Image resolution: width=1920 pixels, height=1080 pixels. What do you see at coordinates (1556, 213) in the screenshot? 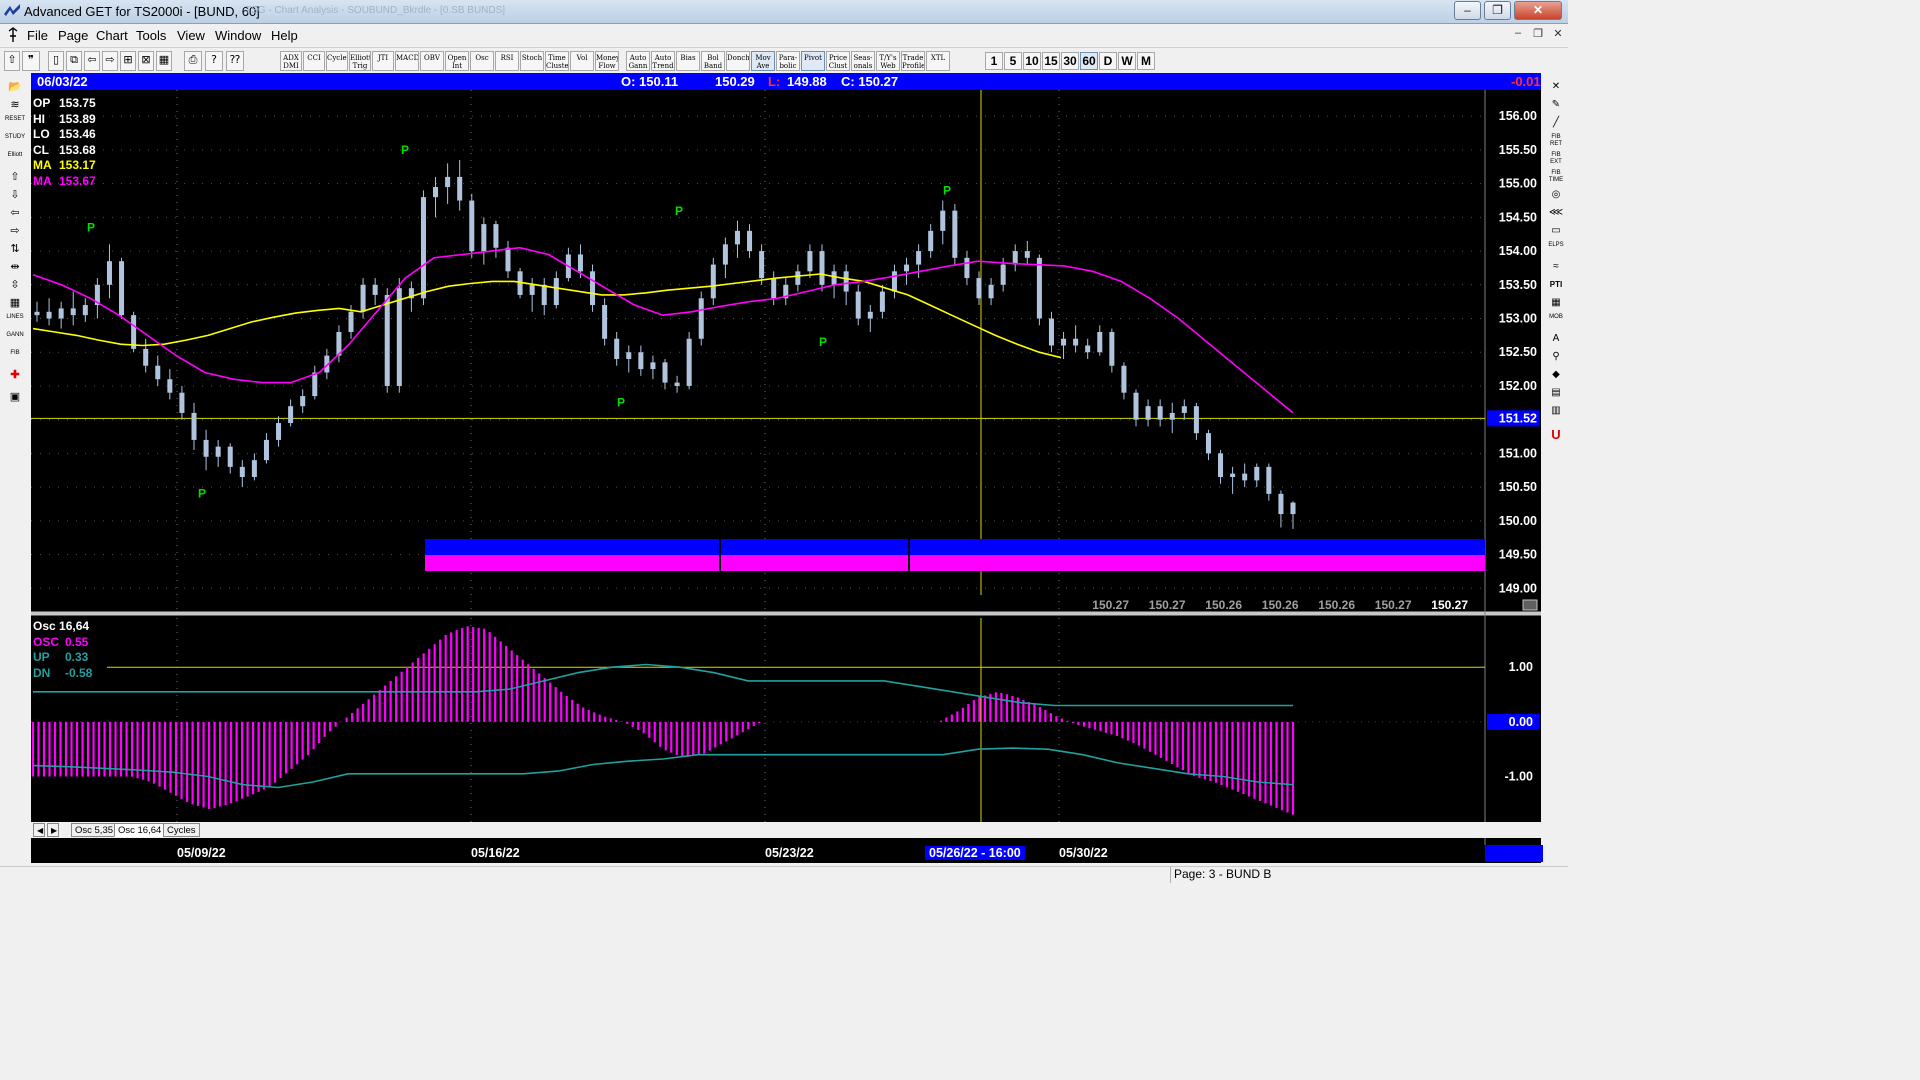
I see `fan-icon: ⋘` at bounding box center [1556, 213].